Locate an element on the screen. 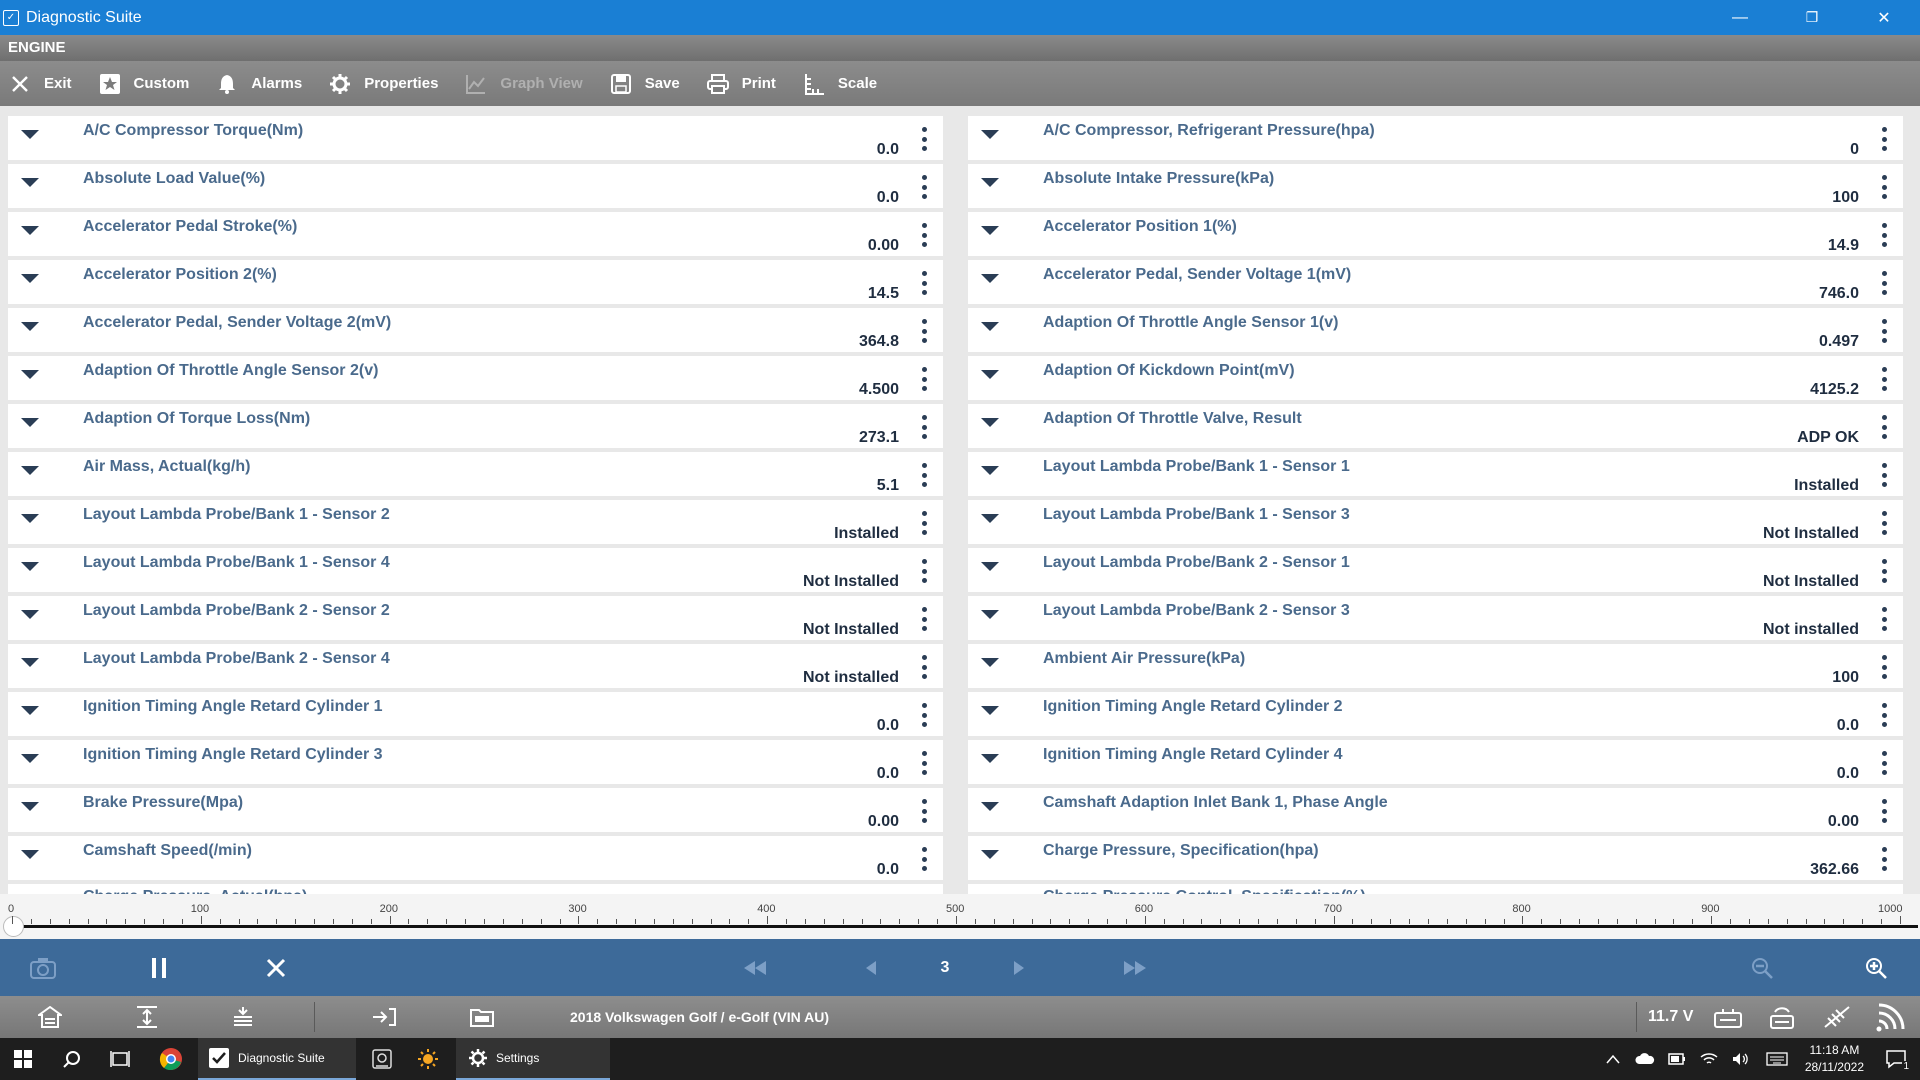  usb-disconnected-icon is located at coordinates (1837, 1017).